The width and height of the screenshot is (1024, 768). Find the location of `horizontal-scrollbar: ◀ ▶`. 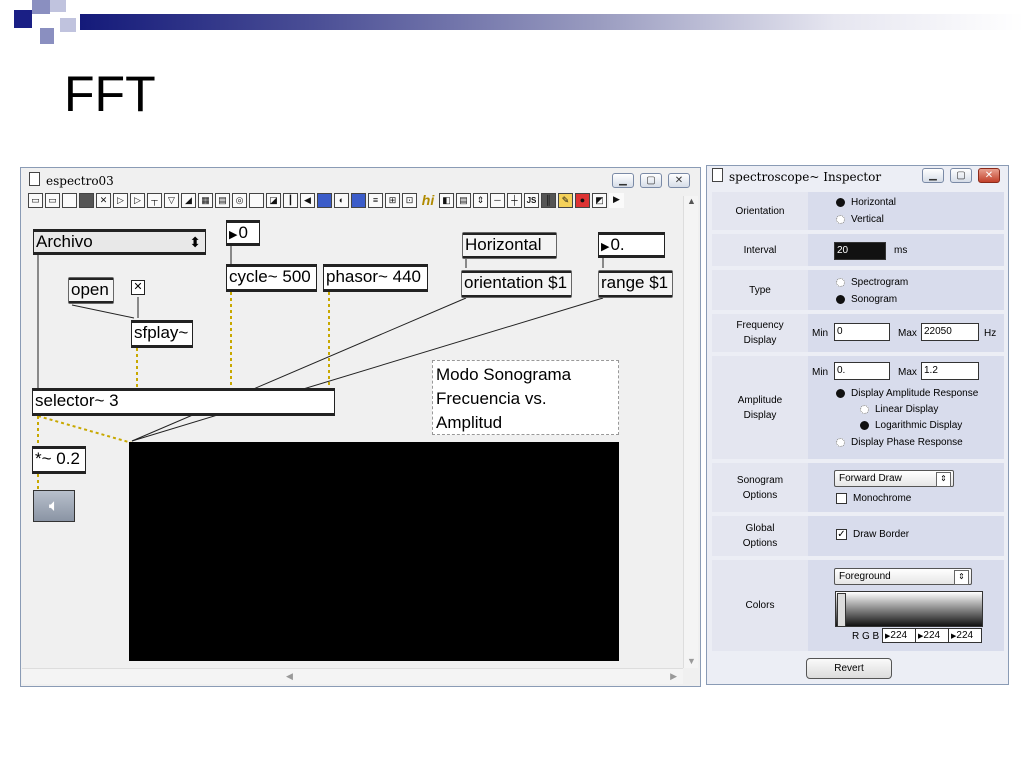

horizontal-scrollbar: ◀ ▶ is located at coordinates (352, 676).